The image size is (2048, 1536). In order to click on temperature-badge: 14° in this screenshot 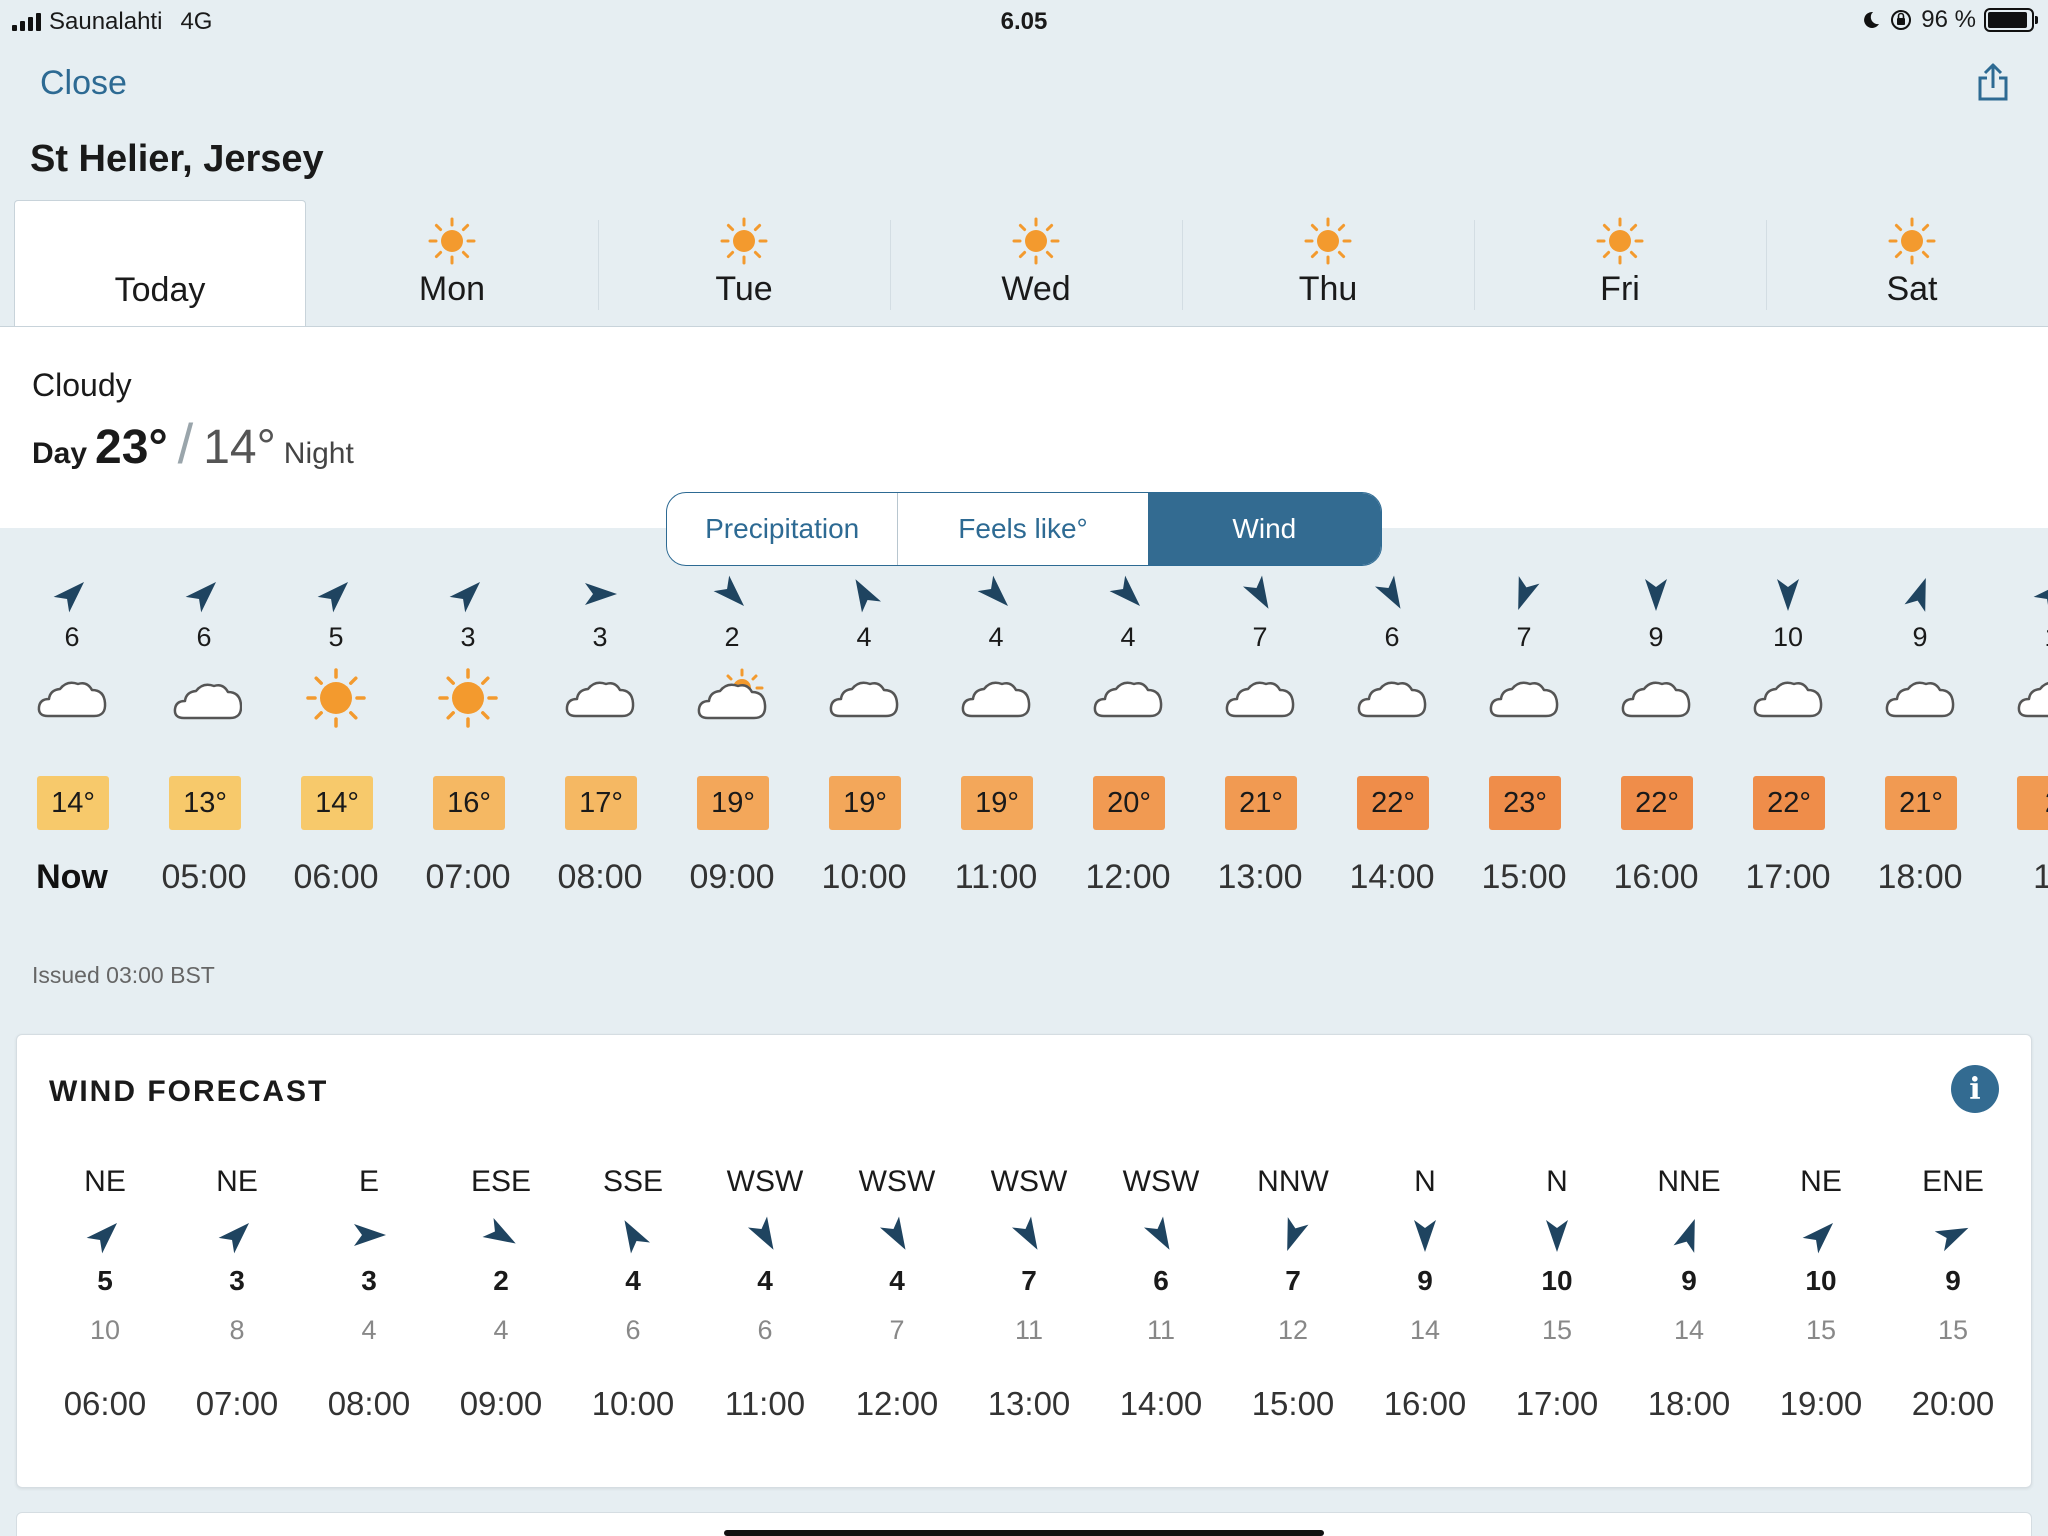, I will do `click(73, 803)`.